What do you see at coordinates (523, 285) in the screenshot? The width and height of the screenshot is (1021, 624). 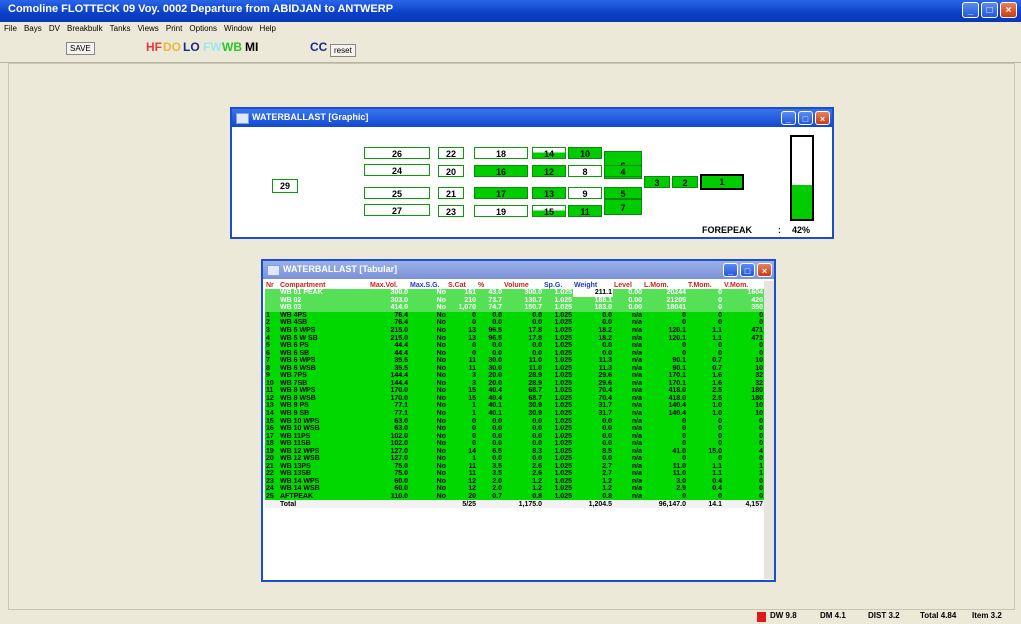 I see `header-volume: Volume` at bounding box center [523, 285].